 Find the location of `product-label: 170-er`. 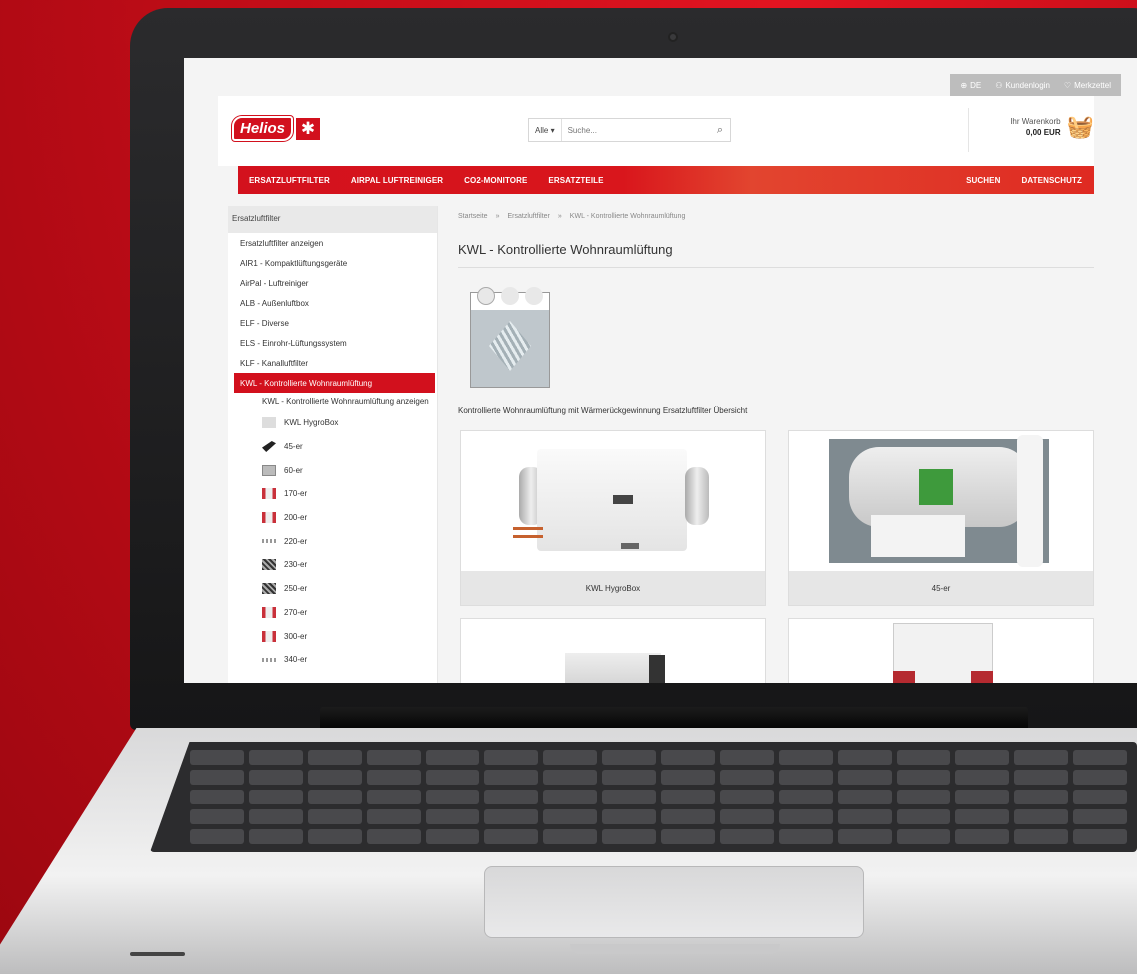

product-label: 170-er is located at coordinates (296, 494).